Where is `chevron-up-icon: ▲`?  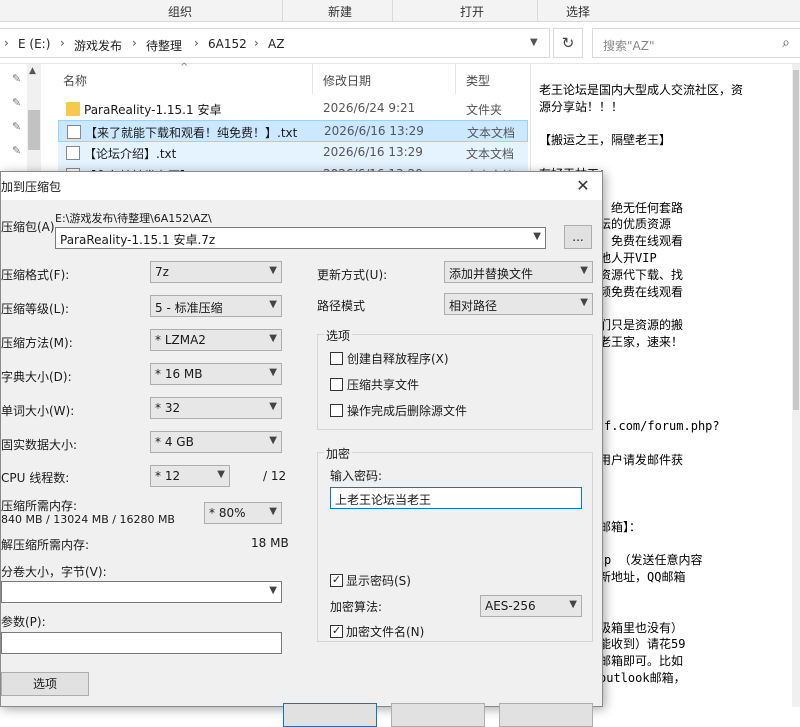 chevron-up-icon: ▲ is located at coordinates (32, 71).